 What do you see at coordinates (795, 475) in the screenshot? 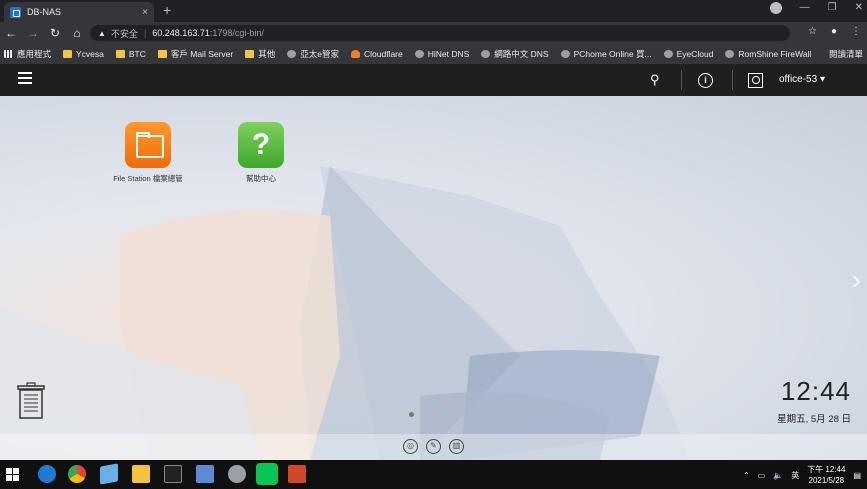
I see `ime-icon: 英` at bounding box center [795, 475].